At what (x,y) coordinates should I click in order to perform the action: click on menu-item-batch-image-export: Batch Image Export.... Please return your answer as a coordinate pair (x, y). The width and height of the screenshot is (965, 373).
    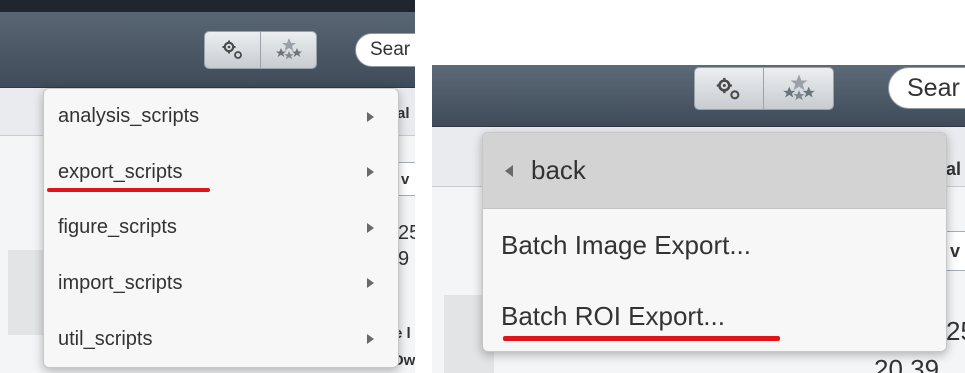
    Looking at the image, I should click on (714, 245).